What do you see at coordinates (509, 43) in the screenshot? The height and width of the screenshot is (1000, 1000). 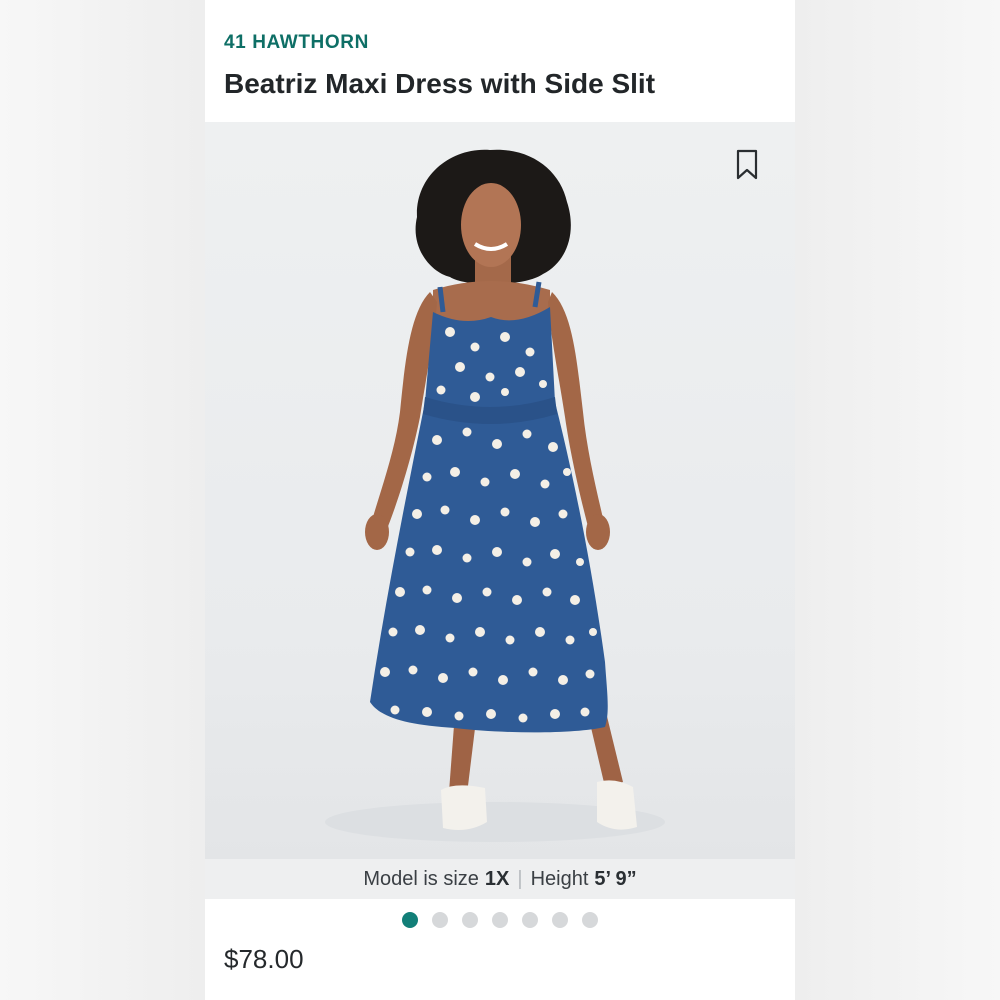 I see `brand-name: 41 HAWTHORN` at bounding box center [509, 43].